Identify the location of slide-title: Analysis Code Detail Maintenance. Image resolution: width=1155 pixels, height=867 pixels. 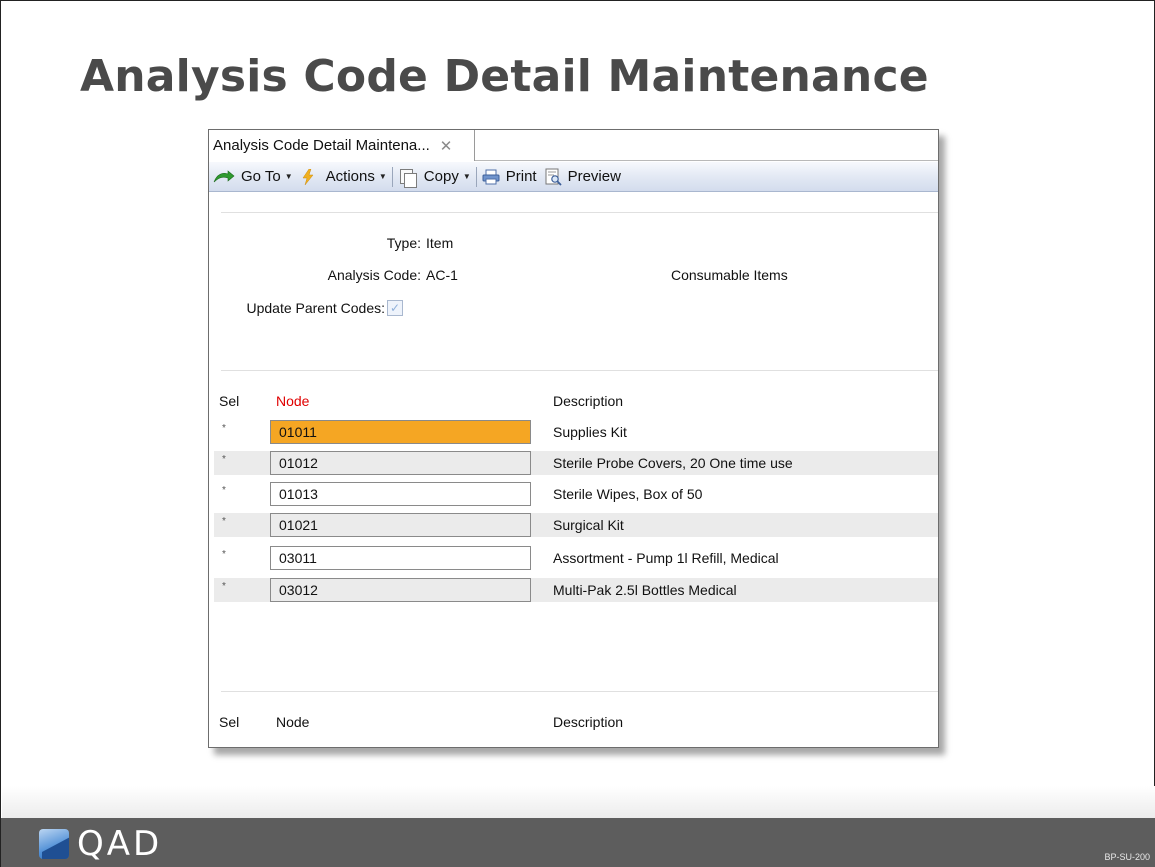
(504, 76).